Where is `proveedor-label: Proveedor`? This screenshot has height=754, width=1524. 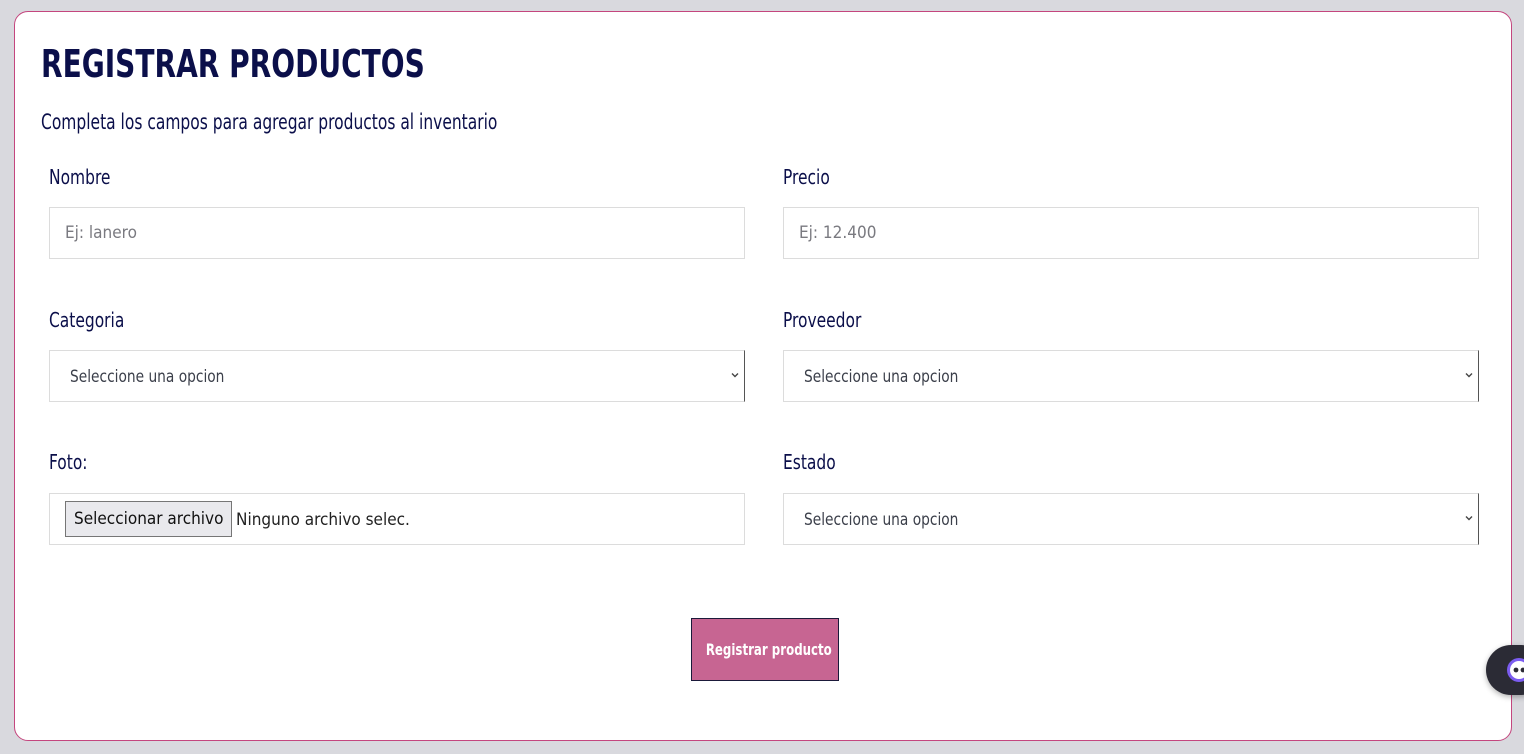
proveedor-label: Proveedor is located at coordinates (822, 320).